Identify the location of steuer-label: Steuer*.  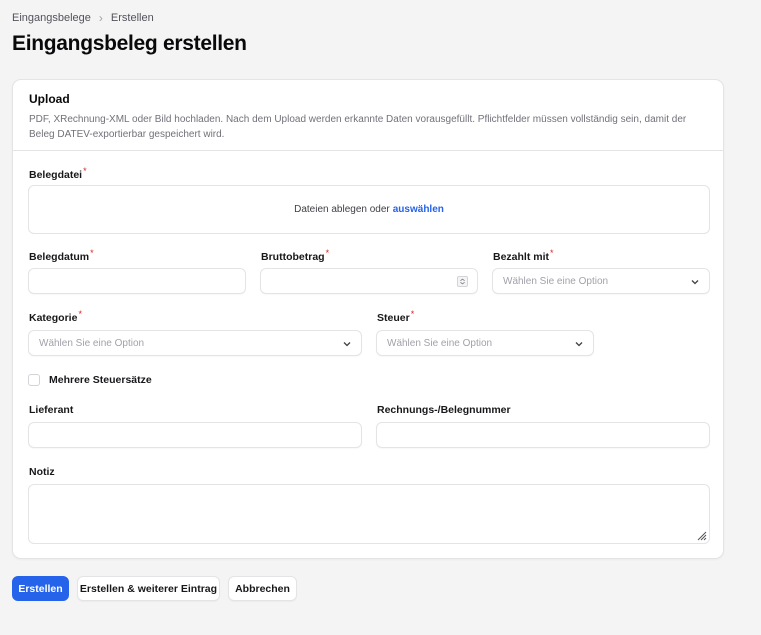
(396, 316).